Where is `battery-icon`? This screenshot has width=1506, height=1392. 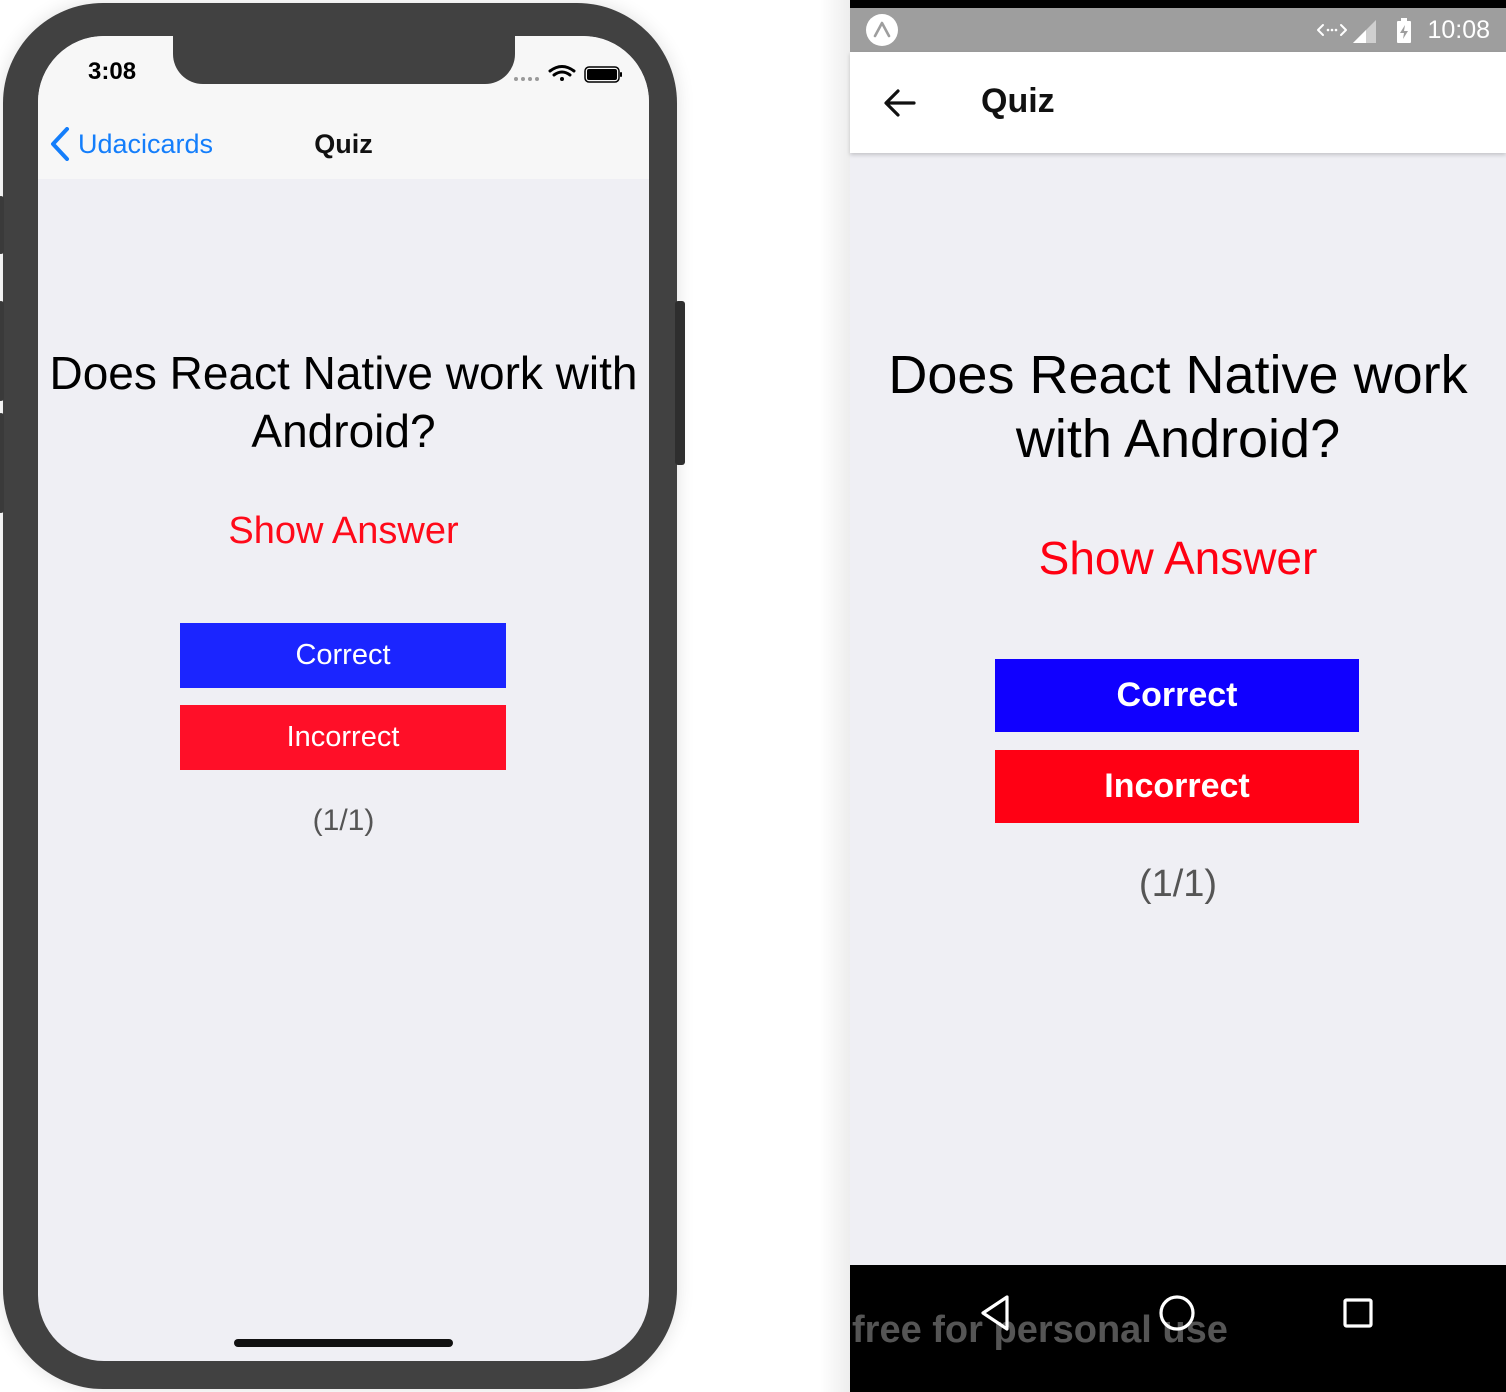 battery-icon is located at coordinates (603, 74).